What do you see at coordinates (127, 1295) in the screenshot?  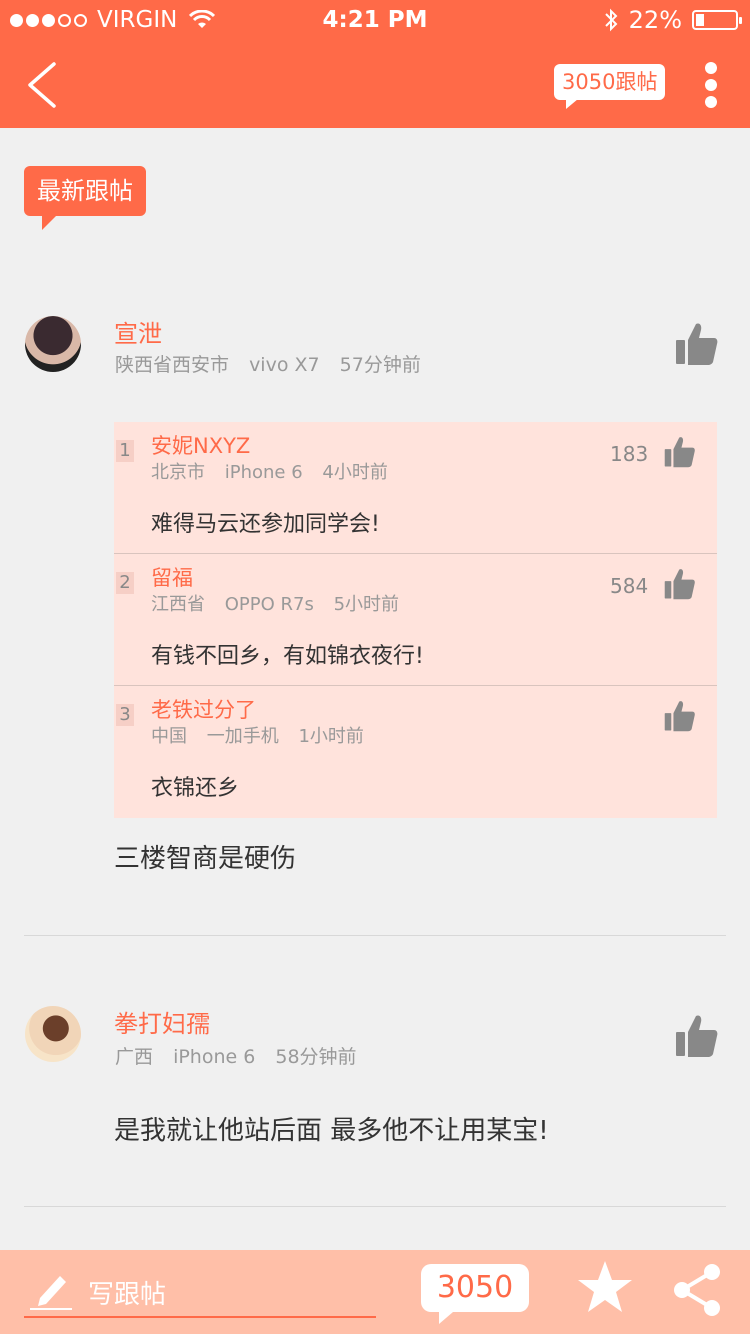 I see `compose-label: 写跟帖` at bounding box center [127, 1295].